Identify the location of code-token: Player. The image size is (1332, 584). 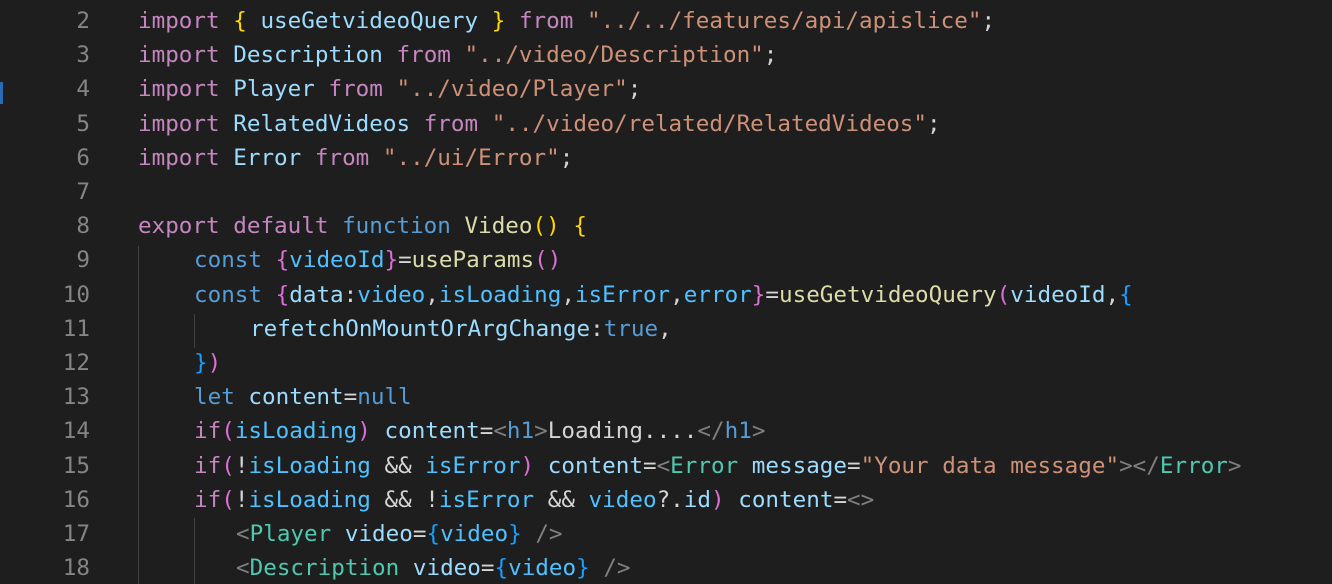
(290, 534).